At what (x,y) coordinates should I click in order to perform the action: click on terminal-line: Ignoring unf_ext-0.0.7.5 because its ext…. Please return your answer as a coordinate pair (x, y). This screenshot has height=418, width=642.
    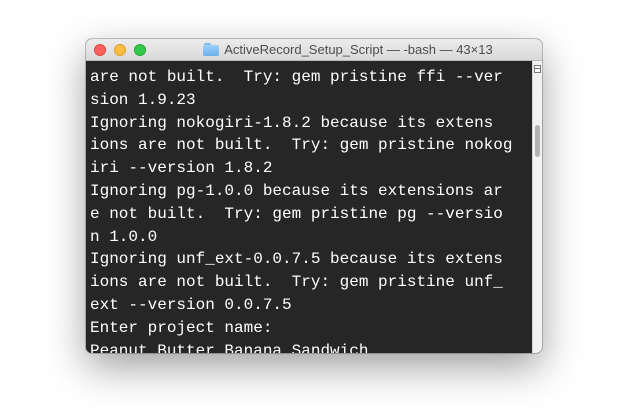
    Looking at the image, I should click on (296, 259).